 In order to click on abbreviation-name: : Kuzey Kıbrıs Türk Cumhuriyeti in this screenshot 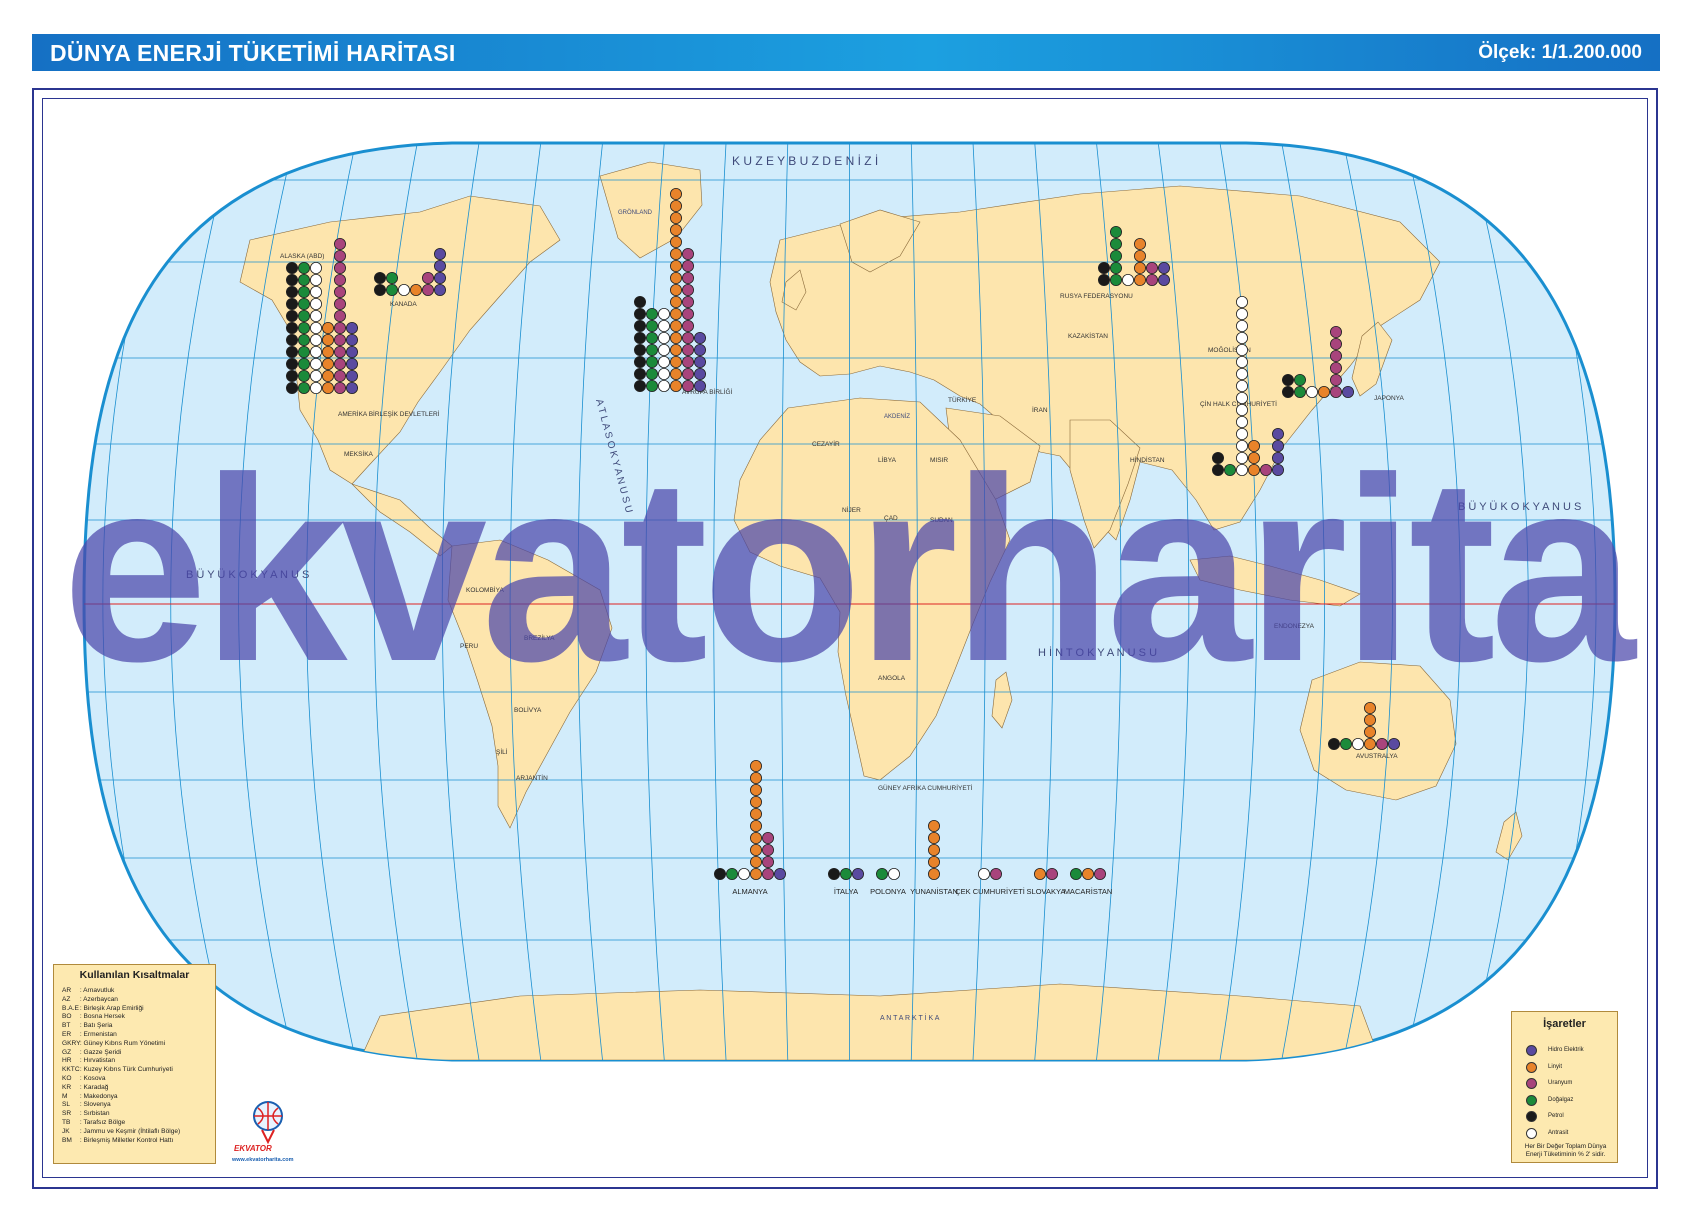, I will do `click(125, 1070)`.